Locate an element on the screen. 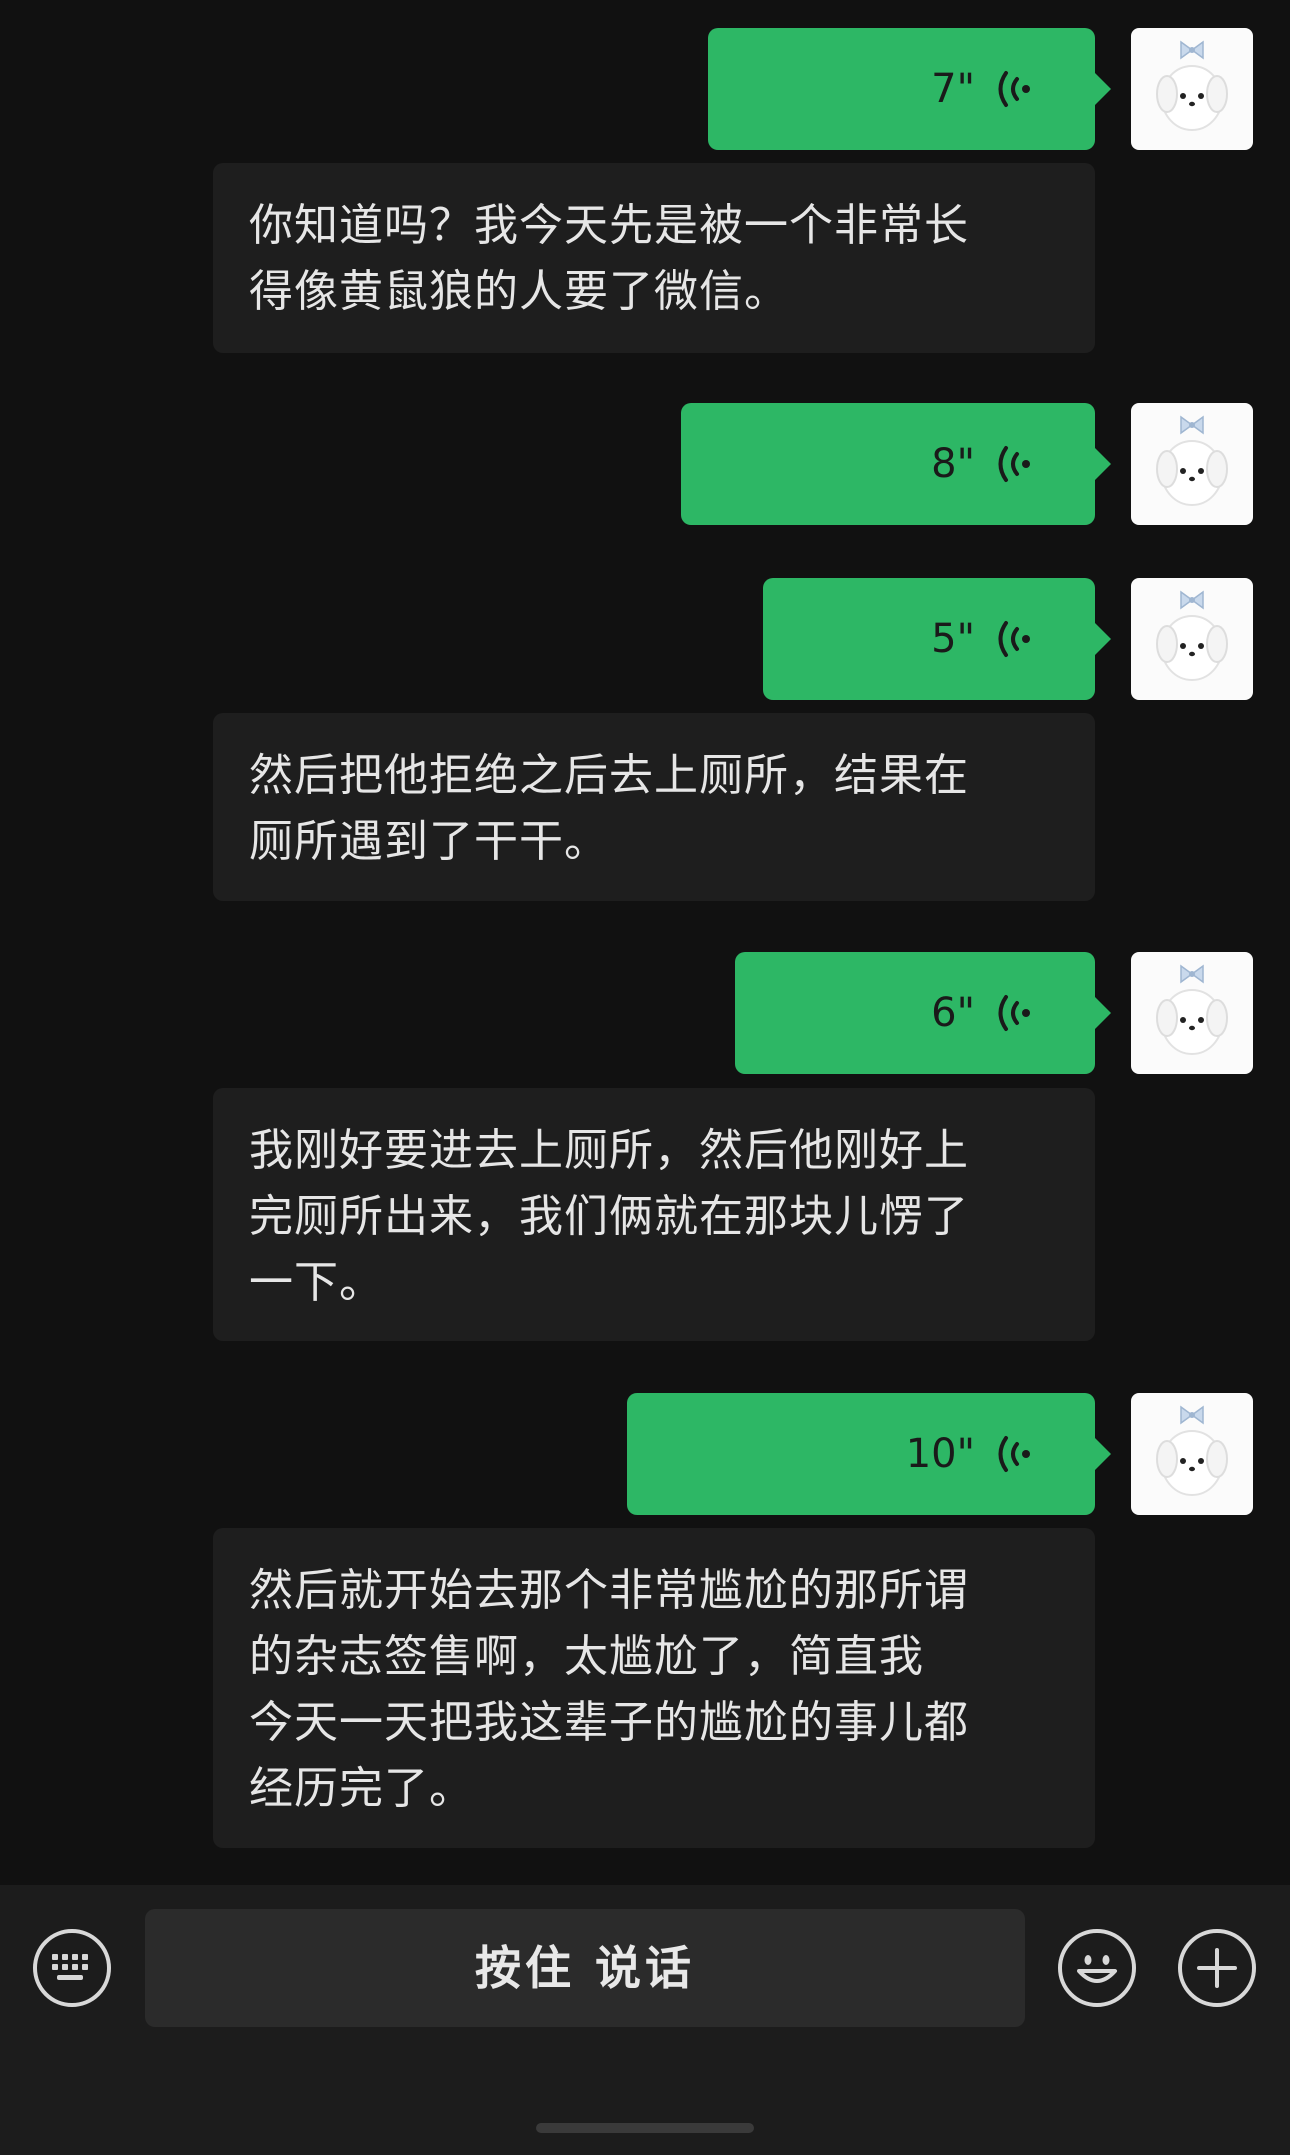 The width and height of the screenshot is (1290, 2155). voice-message-bubble: 5" is located at coordinates (937, 639).